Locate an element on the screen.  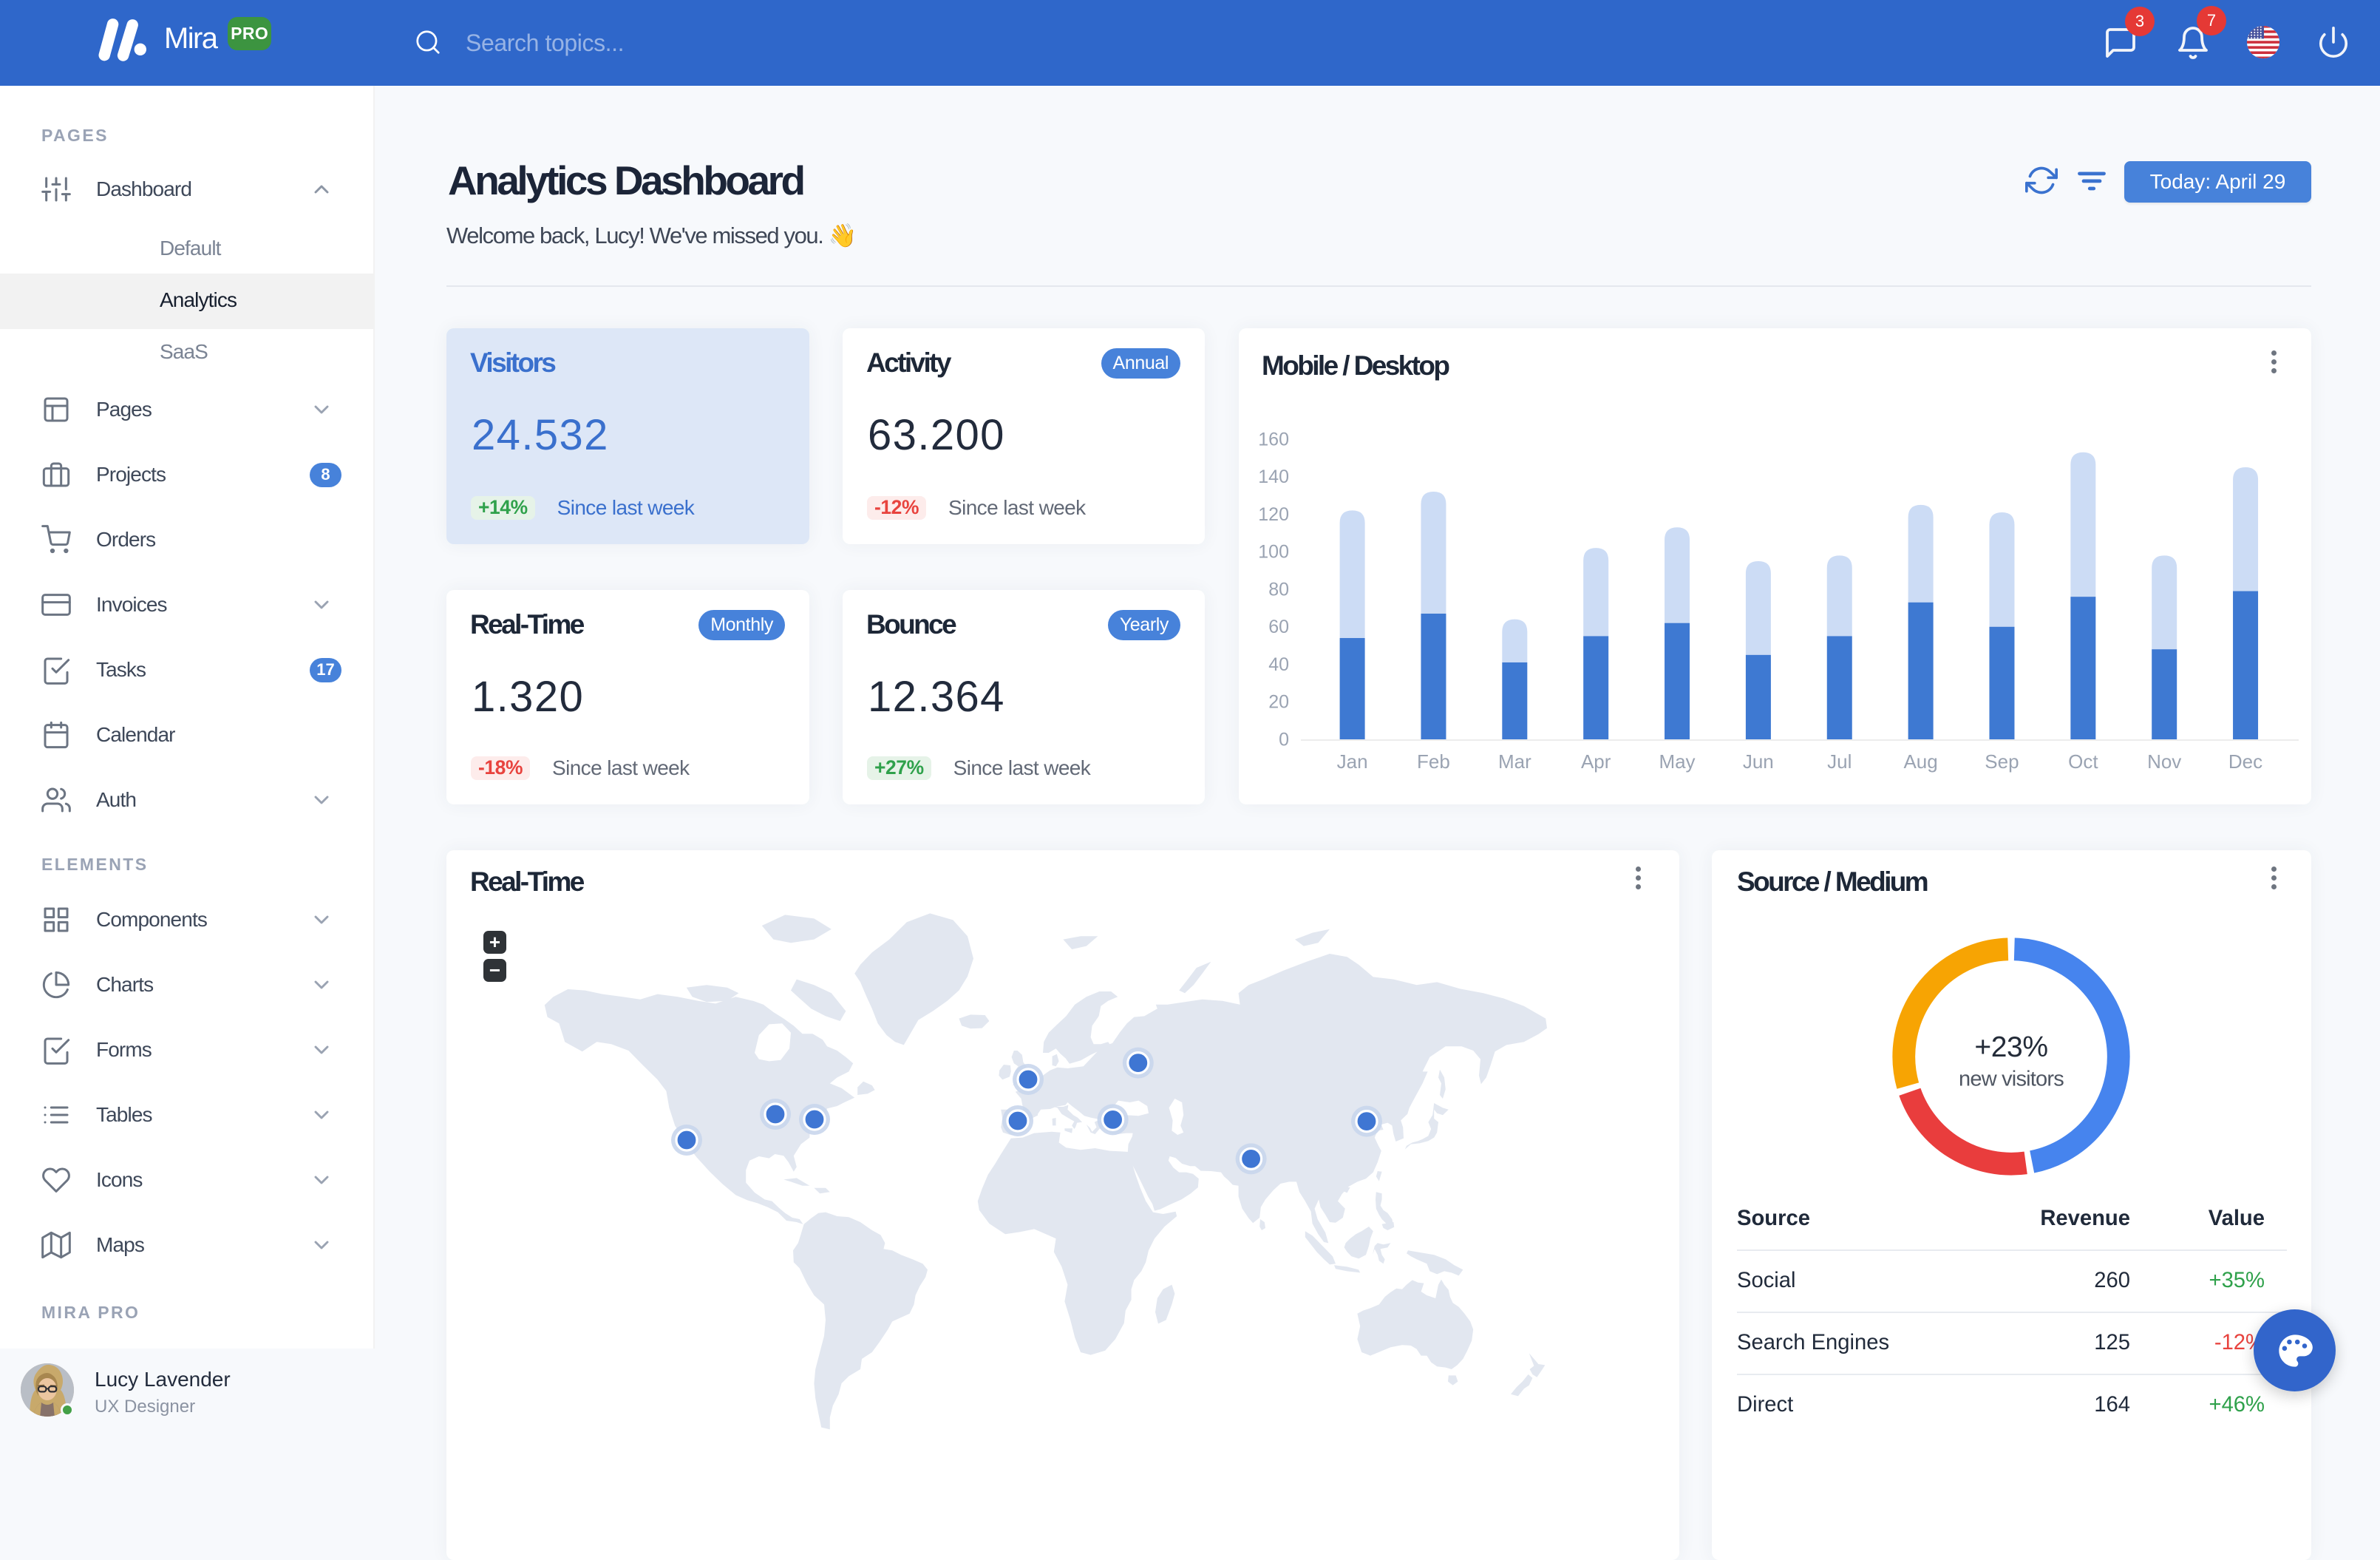
svg-text: 60 is located at coordinates (1278, 627).